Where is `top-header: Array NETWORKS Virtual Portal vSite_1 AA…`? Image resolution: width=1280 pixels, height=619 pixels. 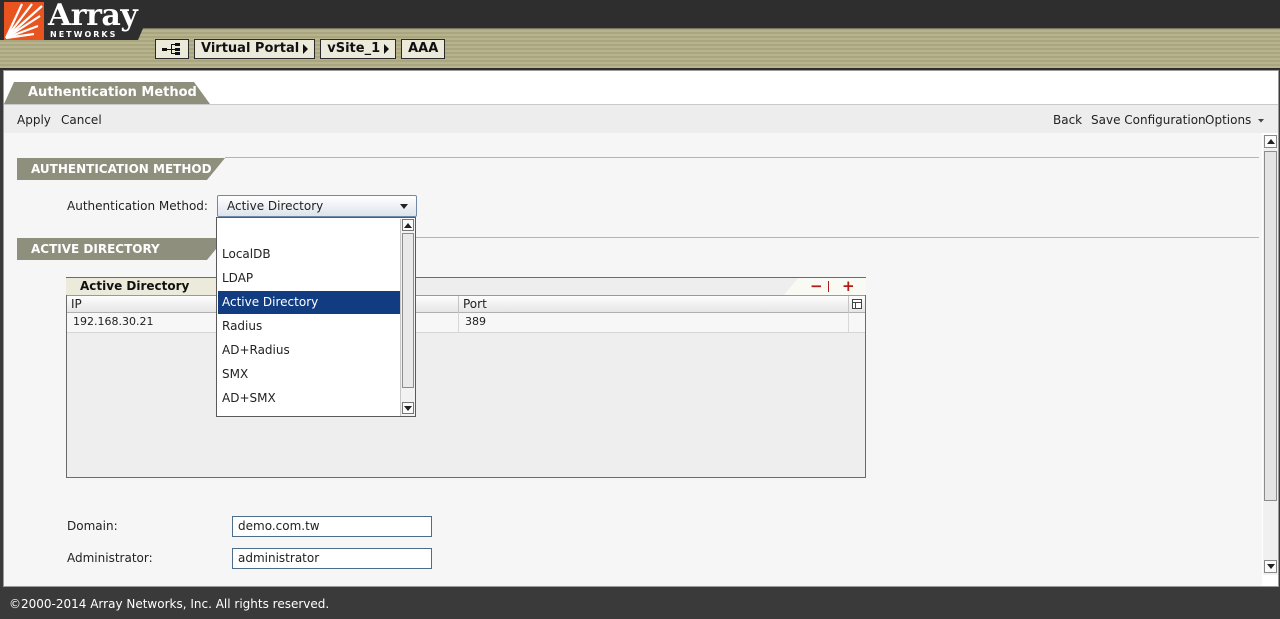
top-header: Array NETWORKS Virtual Portal vSite_1 AA… is located at coordinates (640, 35).